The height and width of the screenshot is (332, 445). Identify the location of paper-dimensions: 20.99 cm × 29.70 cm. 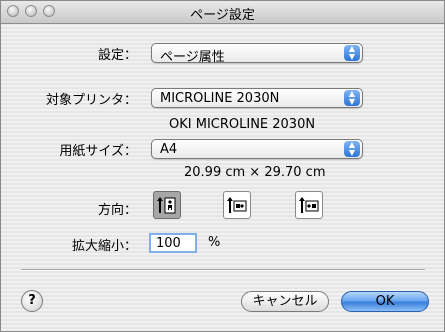
(255, 172).